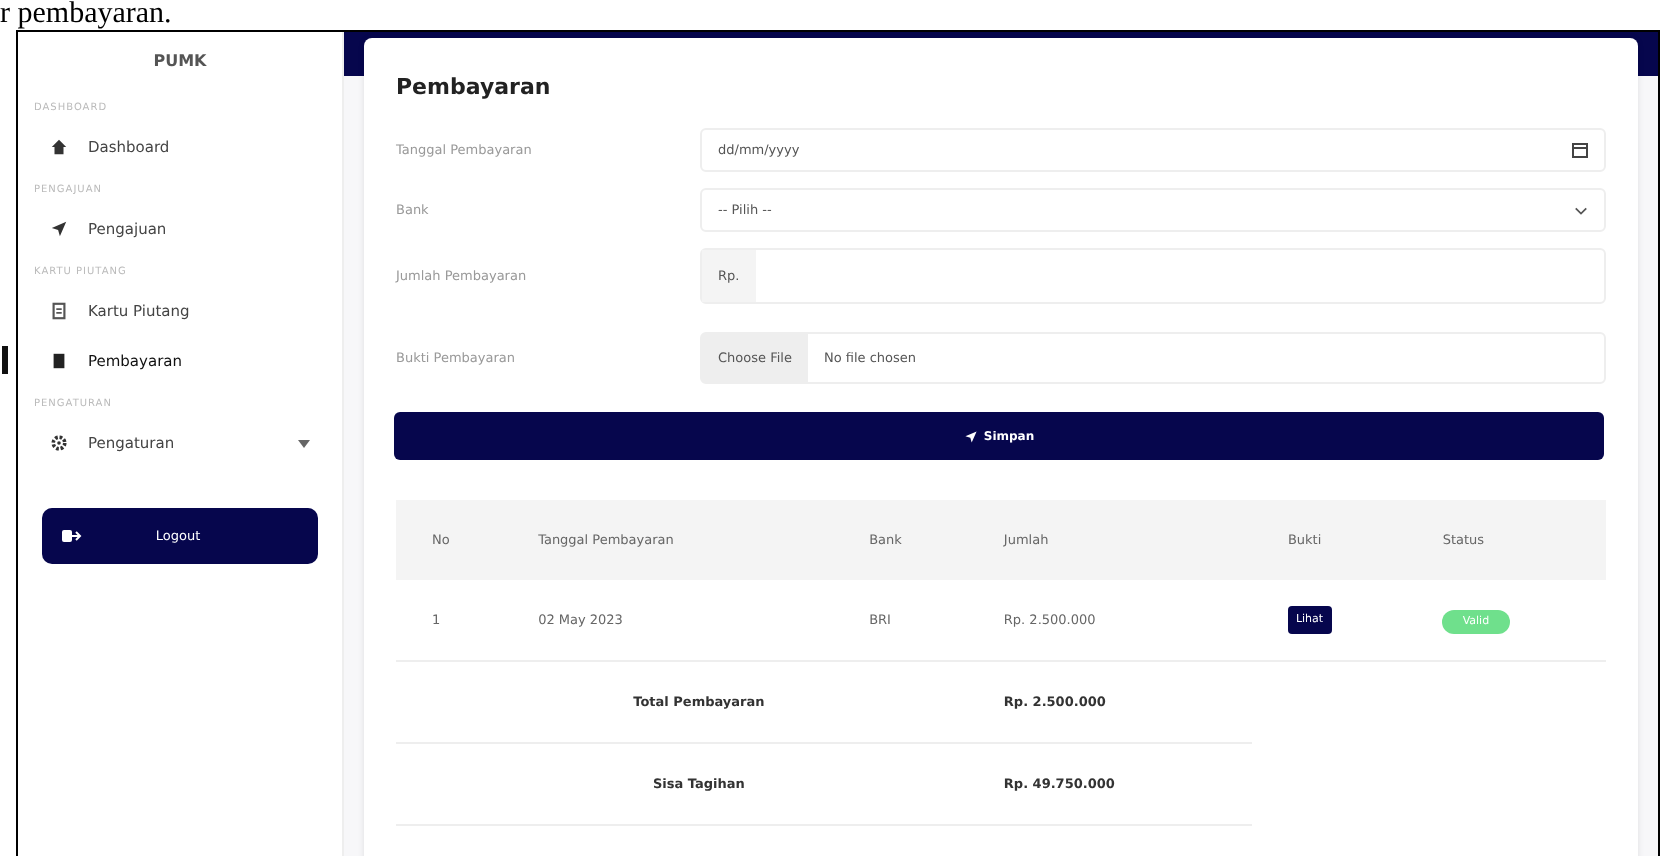 The height and width of the screenshot is (856, 1664). I want to click on brand-name: PUMK, so click(180, 61).